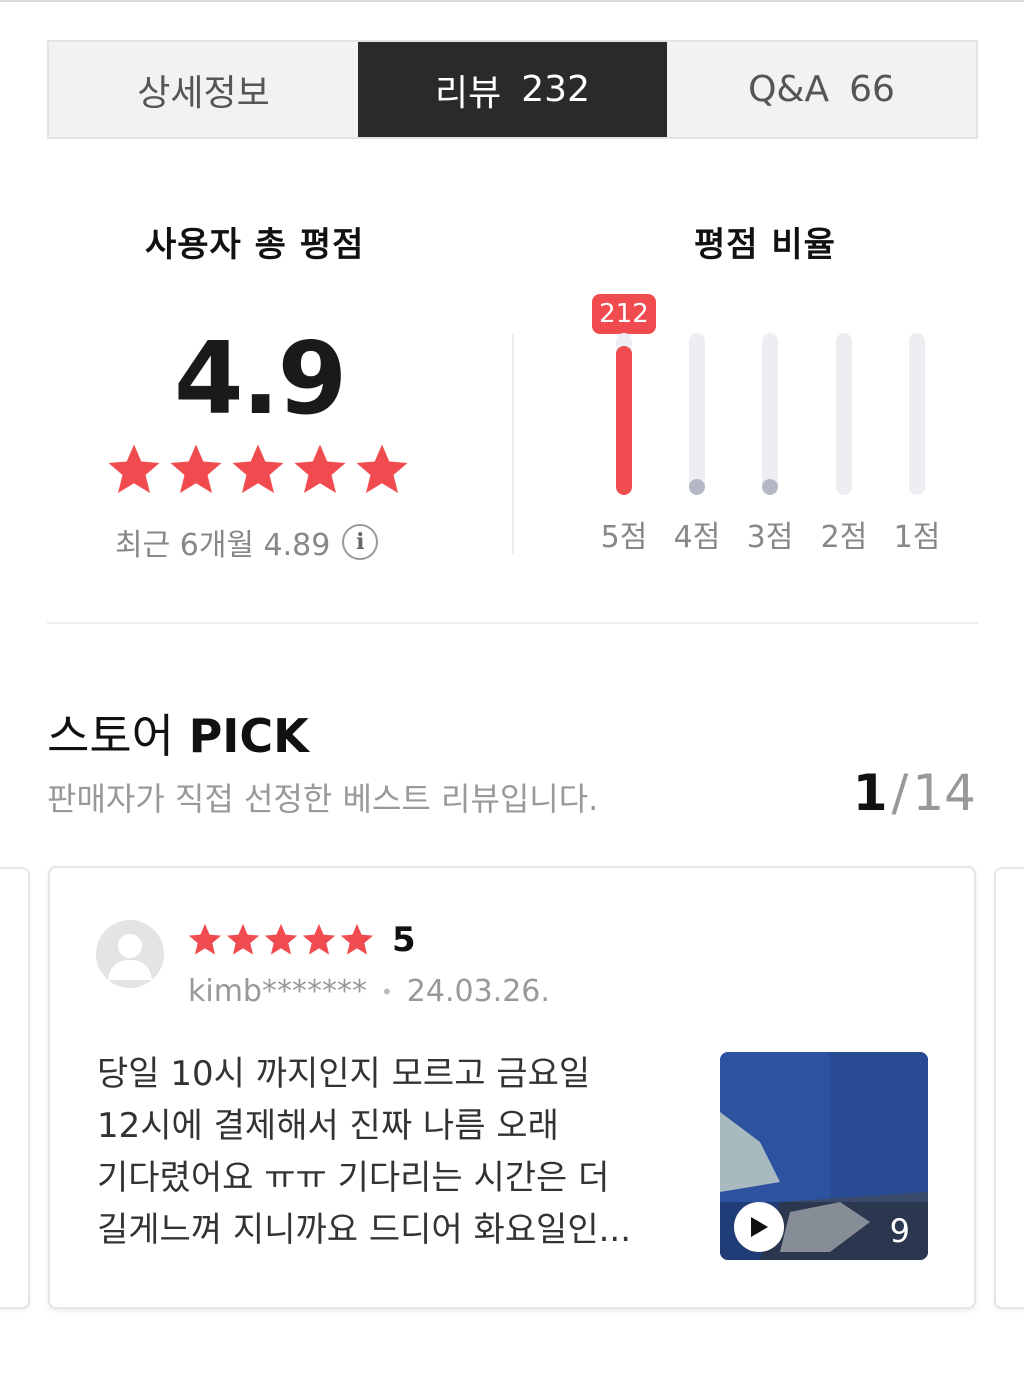 The width and height of the screenshot is (1024, 1373). I want to click on top-count-badge: 212, so click(624, 314).